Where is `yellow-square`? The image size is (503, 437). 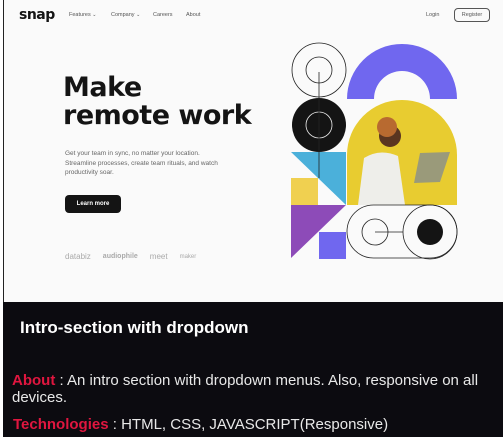
yellow-square is located at coordinates (304, 191).